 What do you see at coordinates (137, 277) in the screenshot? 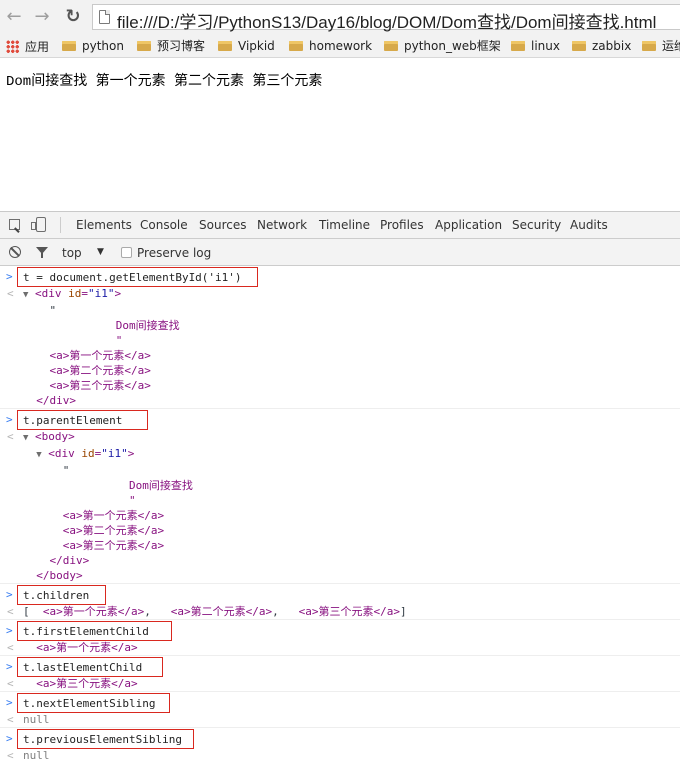
I see `console-command: t = document.getElementById('i1')` at bounding box center [137, 277].